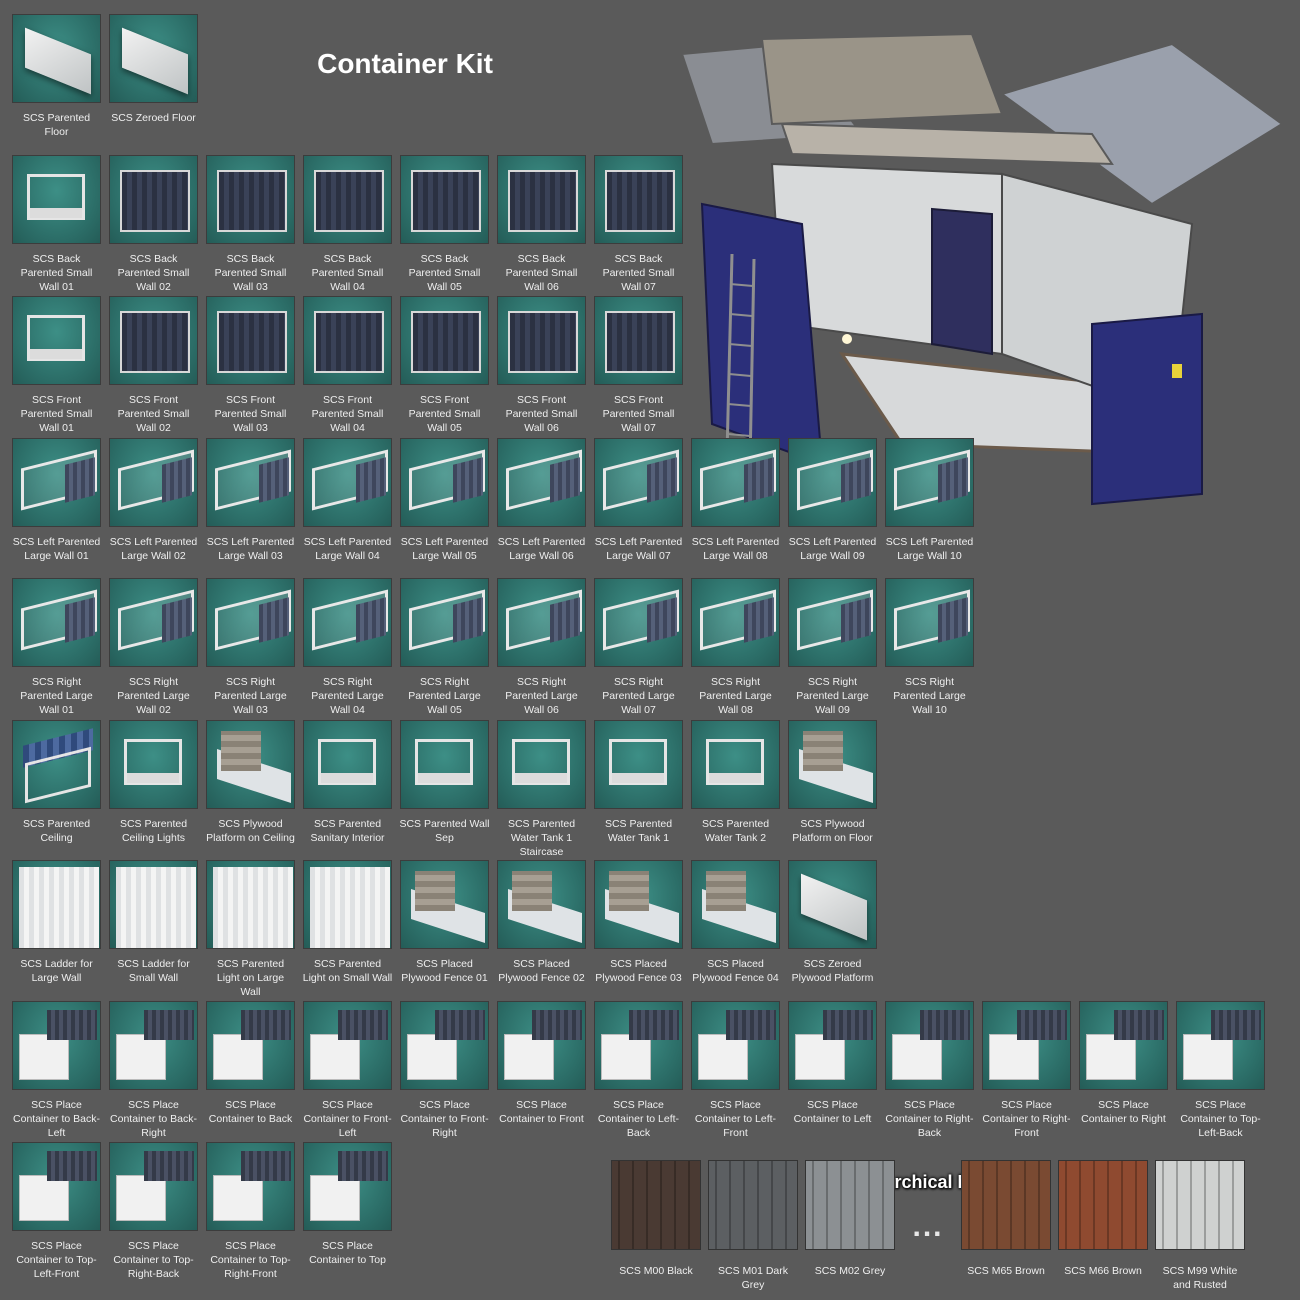 The height and width of the screenshot is (1300, 1300). What do you see at coordinates (250, 549) in the screenshot?
I see `asset-label: SCS Left Parented Large Wall 03` at bounding box center [250, 549].